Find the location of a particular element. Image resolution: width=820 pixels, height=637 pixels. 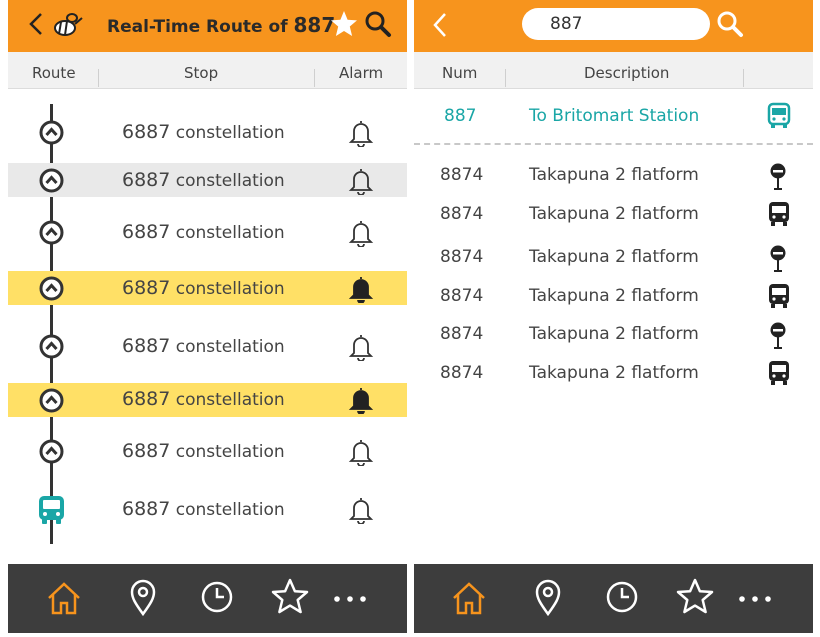

page-title: Real-Time Route of 887 is located at coordinates (221, 25).